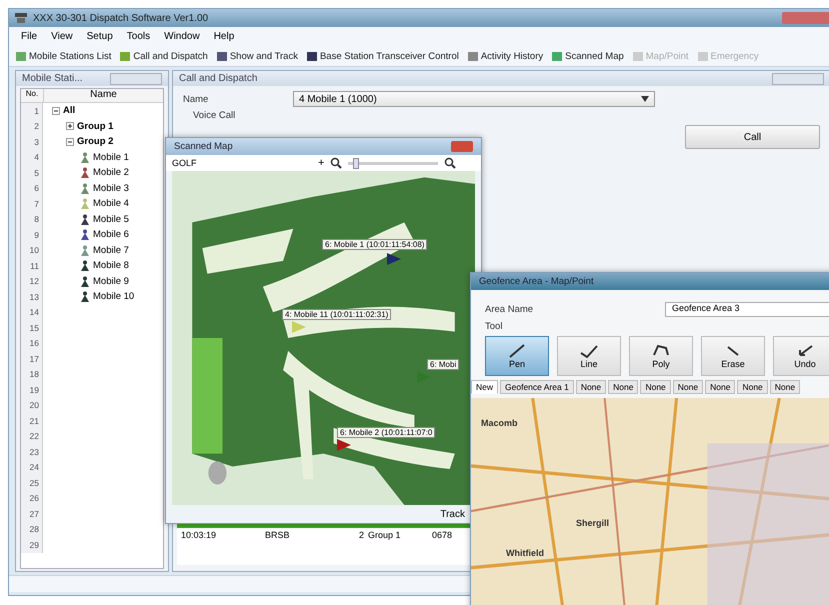 Image resolution: width=829 pixels, height=605 pixels. I want to click on window-title: Geofence Area - Map/Point, so click(536, 281).